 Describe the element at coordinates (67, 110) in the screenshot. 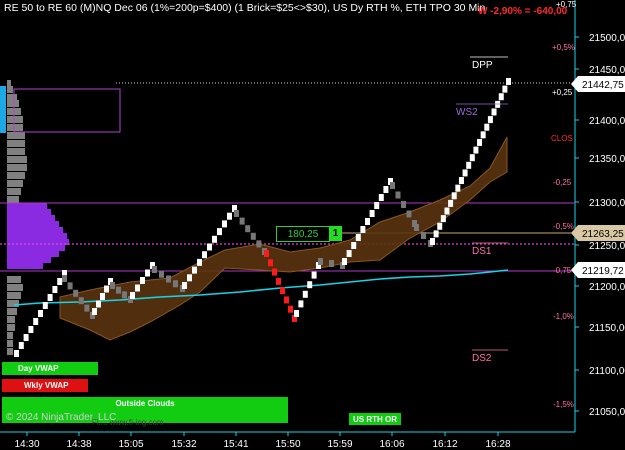

I see `tpo-range-box` at that location.